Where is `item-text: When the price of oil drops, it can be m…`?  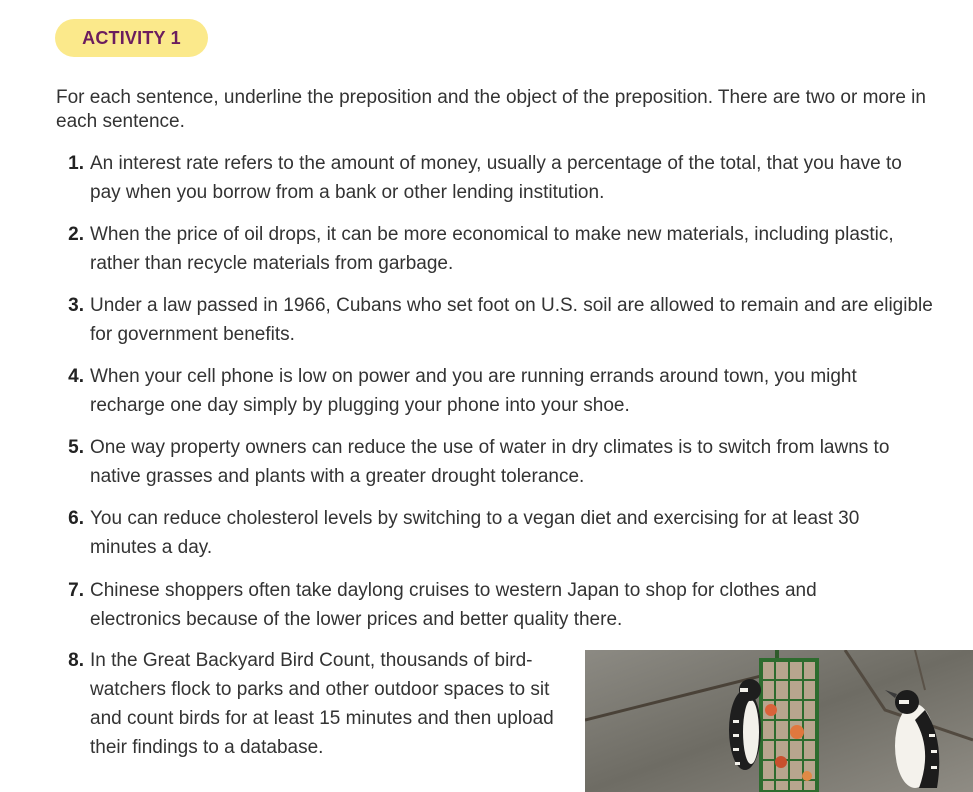 item-text: When the price of oil drops, it can be m… is located at coordinates (492, 249).